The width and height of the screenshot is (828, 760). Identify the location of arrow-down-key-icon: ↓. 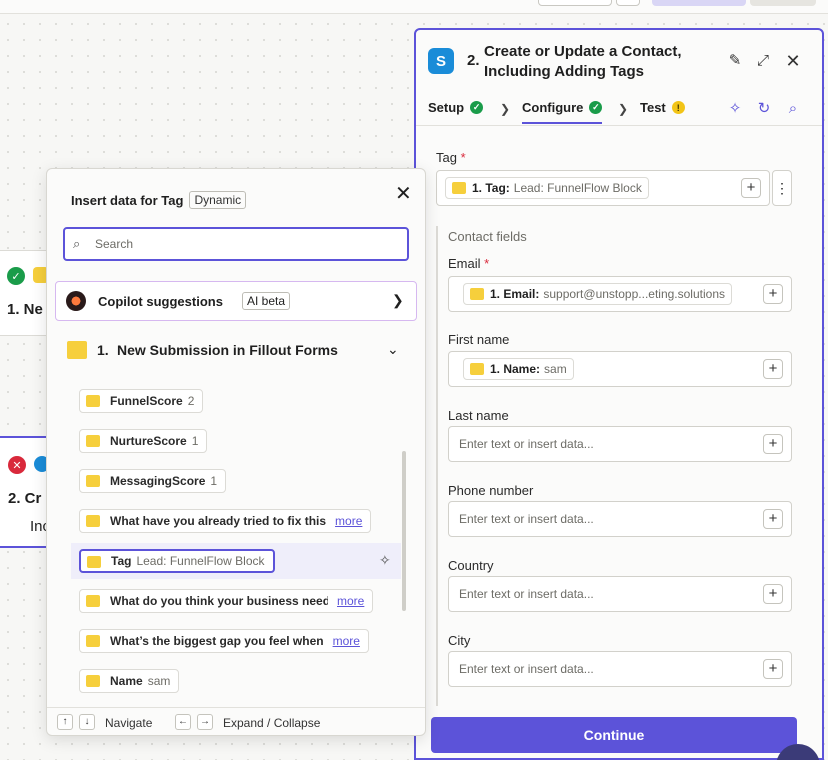
(87, 722).